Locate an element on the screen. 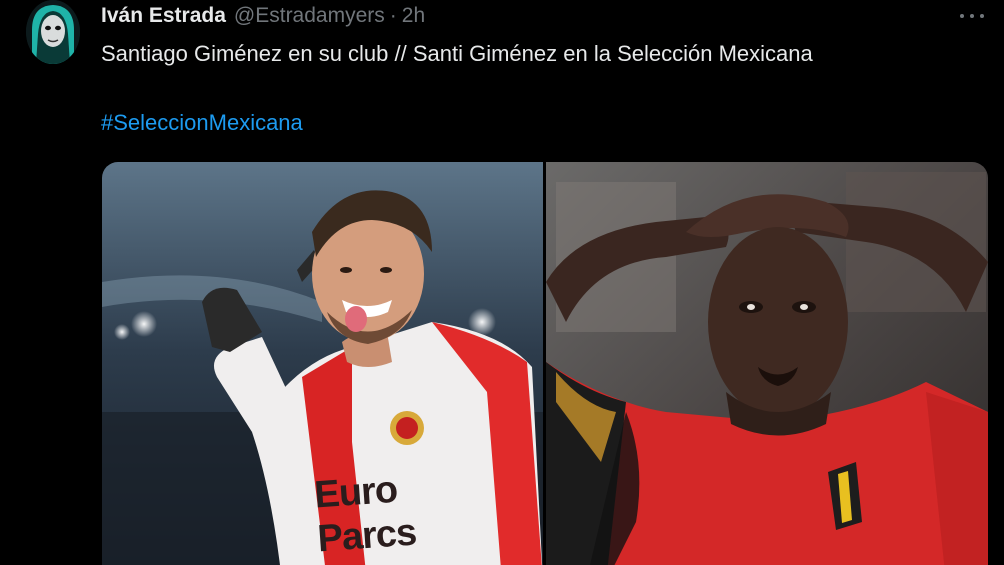 The height and width of the screenshot is (565, 1004). sponsor-line-1: Euro is located at coordinates (356, 492).